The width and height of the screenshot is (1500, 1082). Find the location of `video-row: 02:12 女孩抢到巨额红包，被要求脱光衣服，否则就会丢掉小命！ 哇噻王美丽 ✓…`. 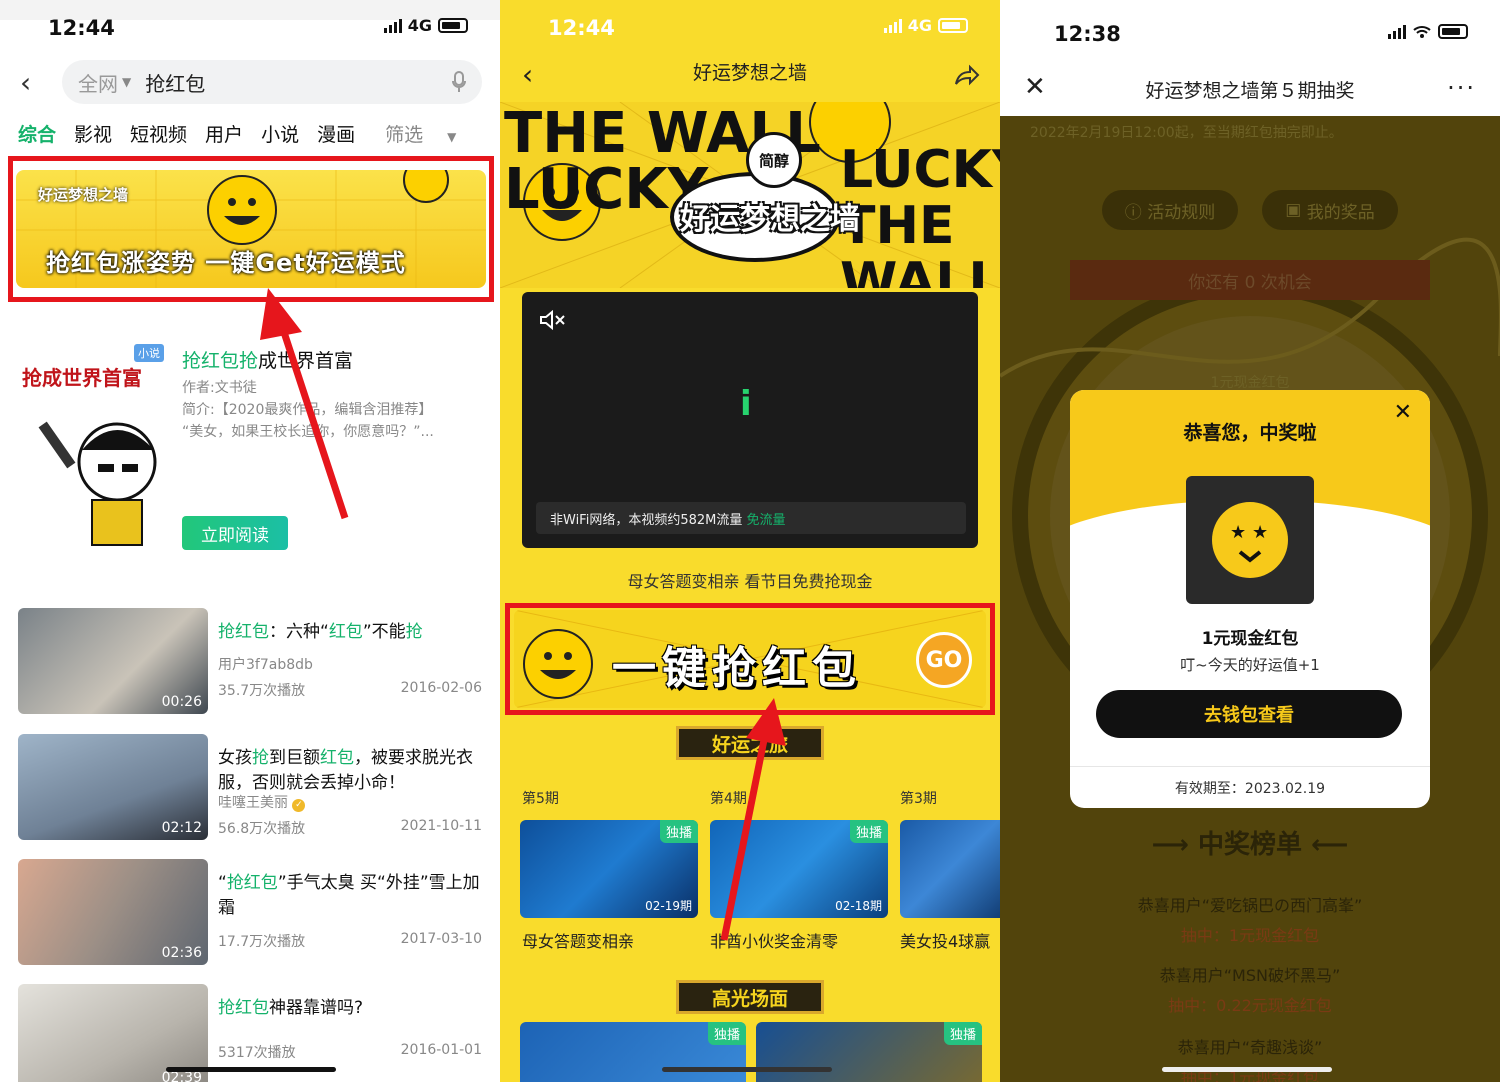

video-row: 02:12 女孩抢到巨额红包，被要求脱光衣服，否则就会丢掉小命！ 哇噻王美丽 ✓… is located at coordinates (253, 789).